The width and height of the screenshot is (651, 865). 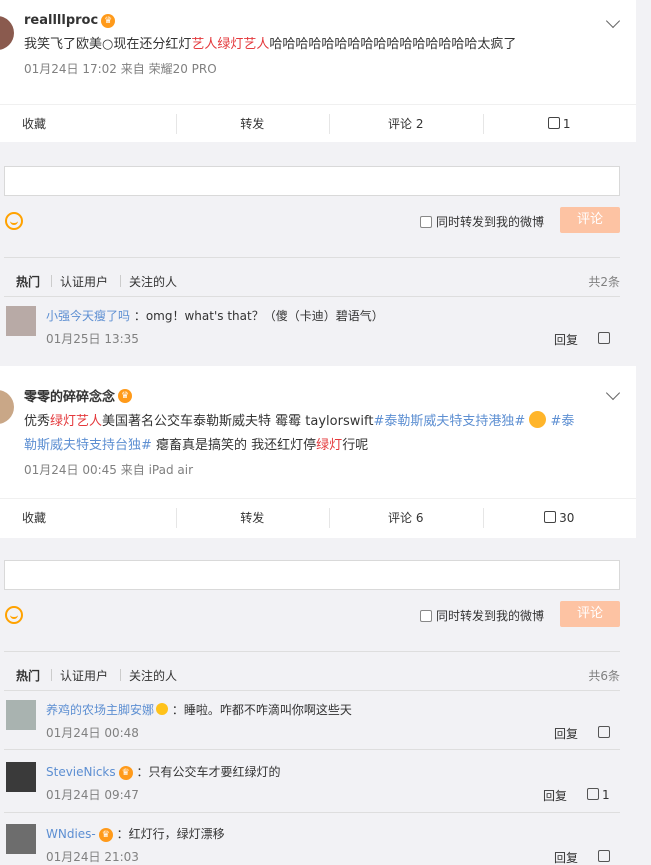 I want to click on comment-like-button: 1, so click(x=598, y=795).